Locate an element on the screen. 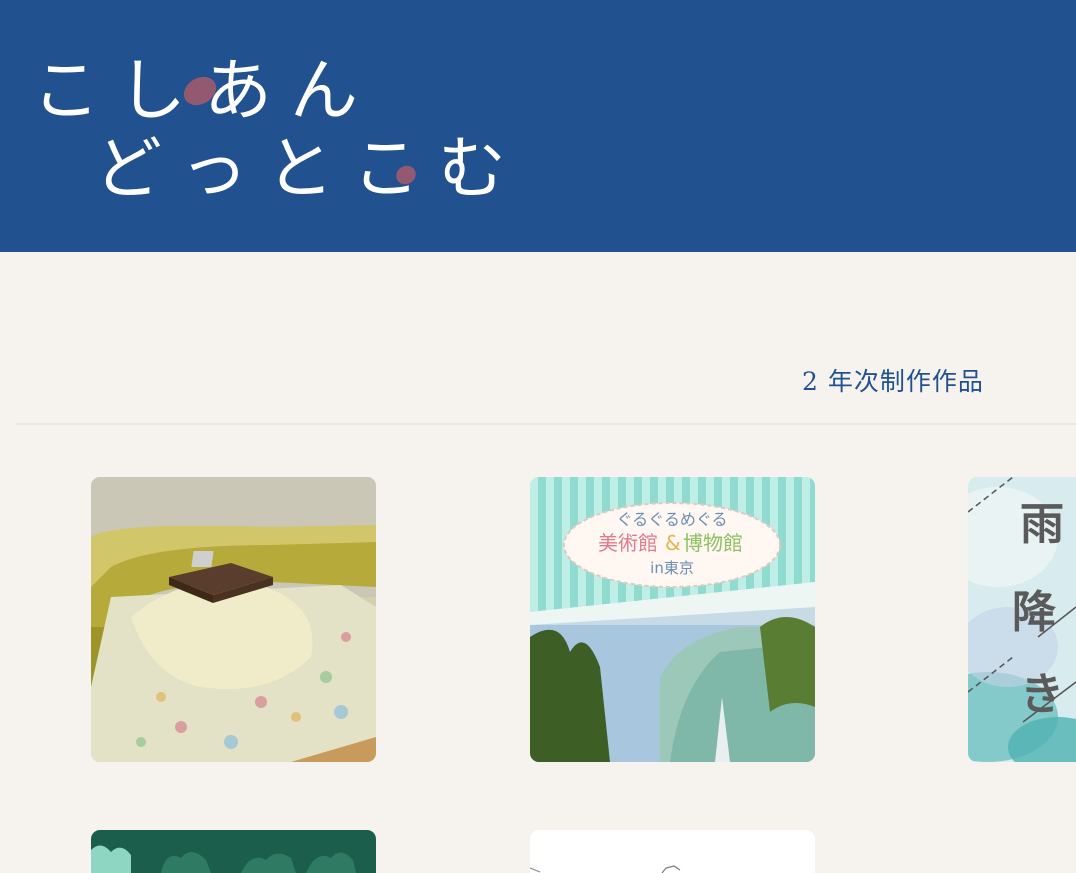  poem-char-3: き is located at coordinates (1042, 694).